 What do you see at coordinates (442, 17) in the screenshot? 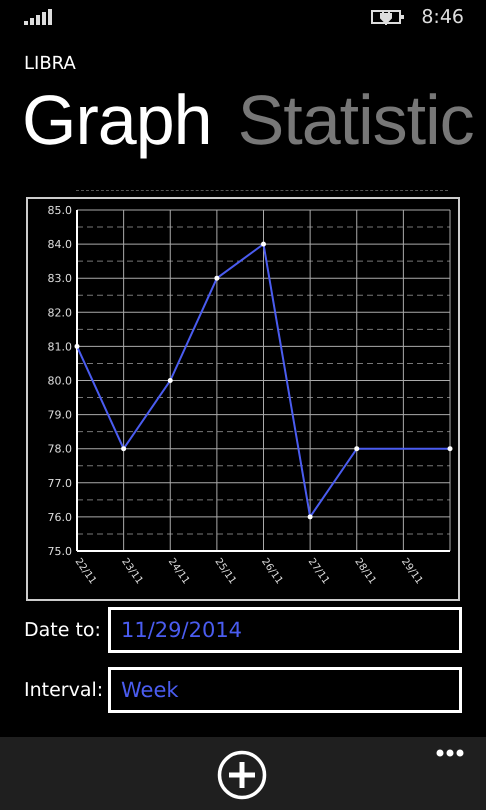
I see `clock-time: 8:46` at bounding box center [442, 17].